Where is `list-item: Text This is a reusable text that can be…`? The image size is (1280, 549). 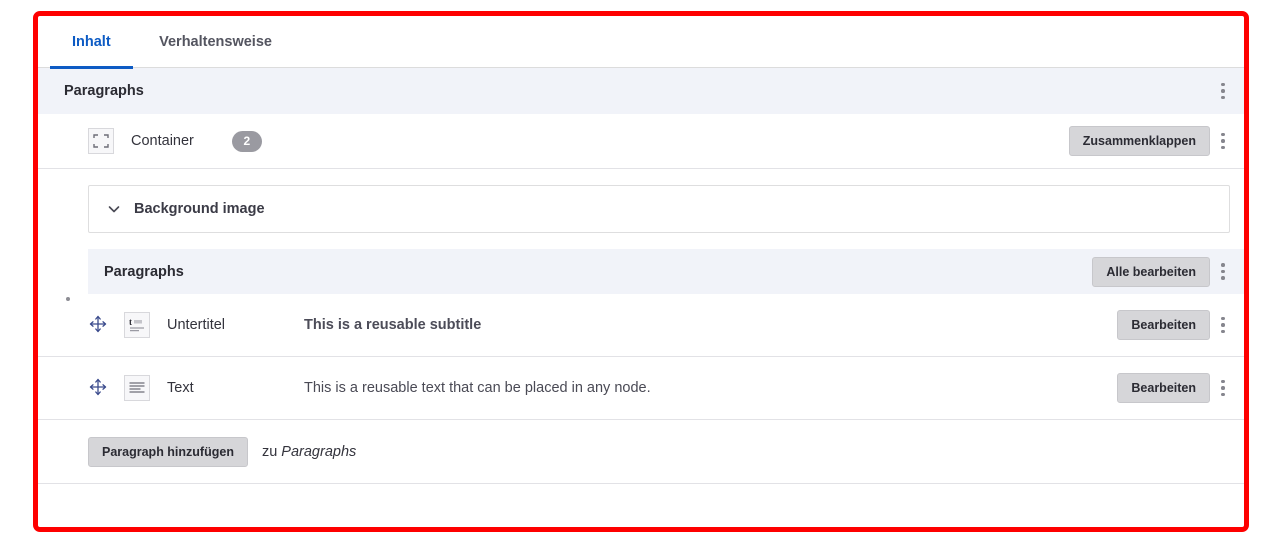
list-item: Text This is a reusable text that can be… is located at coordinates (641, 388).